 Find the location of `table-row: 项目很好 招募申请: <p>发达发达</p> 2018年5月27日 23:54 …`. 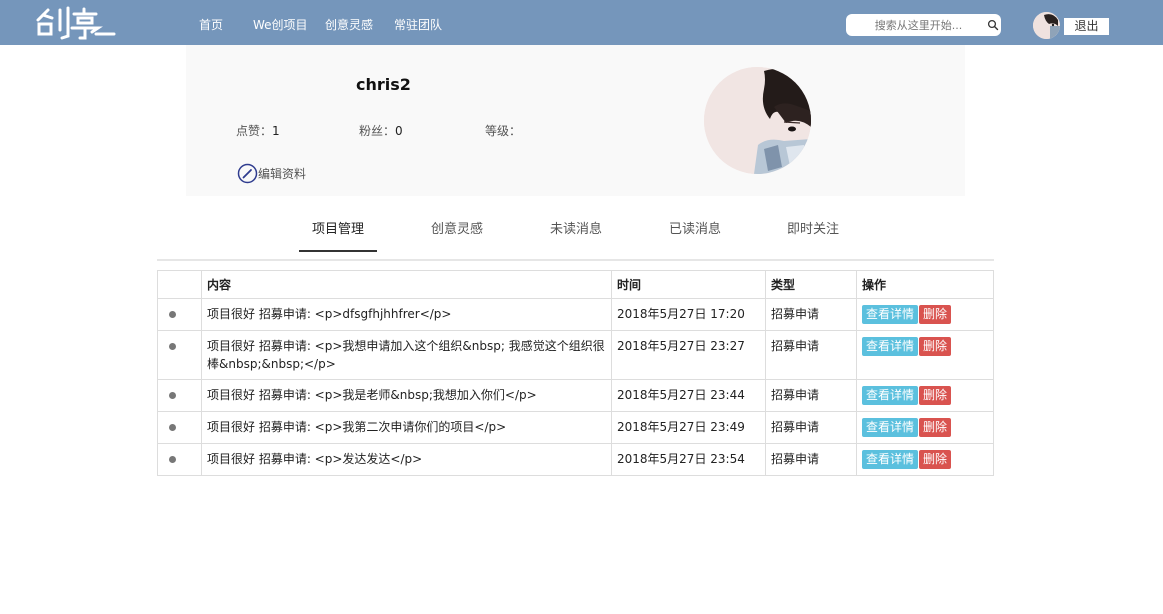

table-row: 项目很好 招募申请: <p>发达发达</p> 2018年5月27日 23:54 … is located at coordinates (575, 459).